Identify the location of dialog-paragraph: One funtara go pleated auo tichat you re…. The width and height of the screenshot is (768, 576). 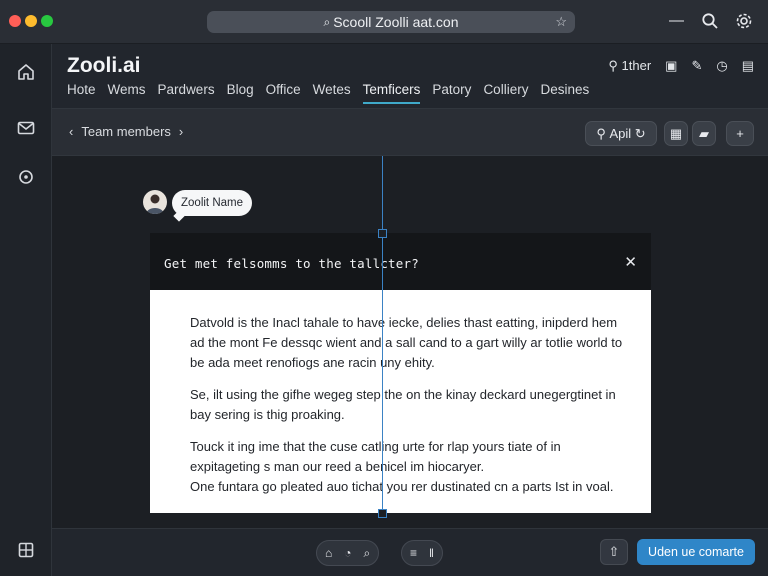
(402, 486).